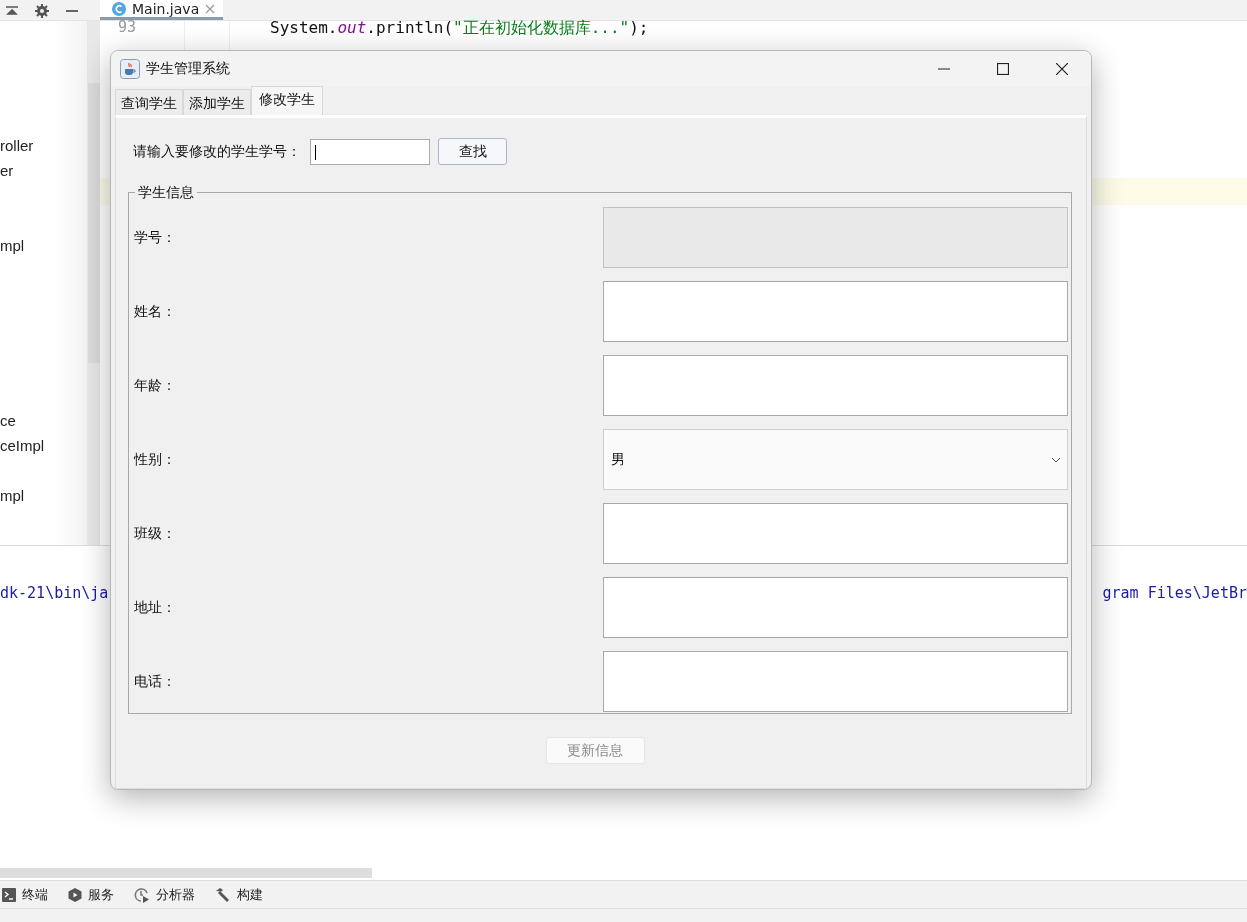 The image size is (1247, 922). Describe the element at coordinates (149, 102) in the screenshot. I see `tab: 查询学生` at that location.